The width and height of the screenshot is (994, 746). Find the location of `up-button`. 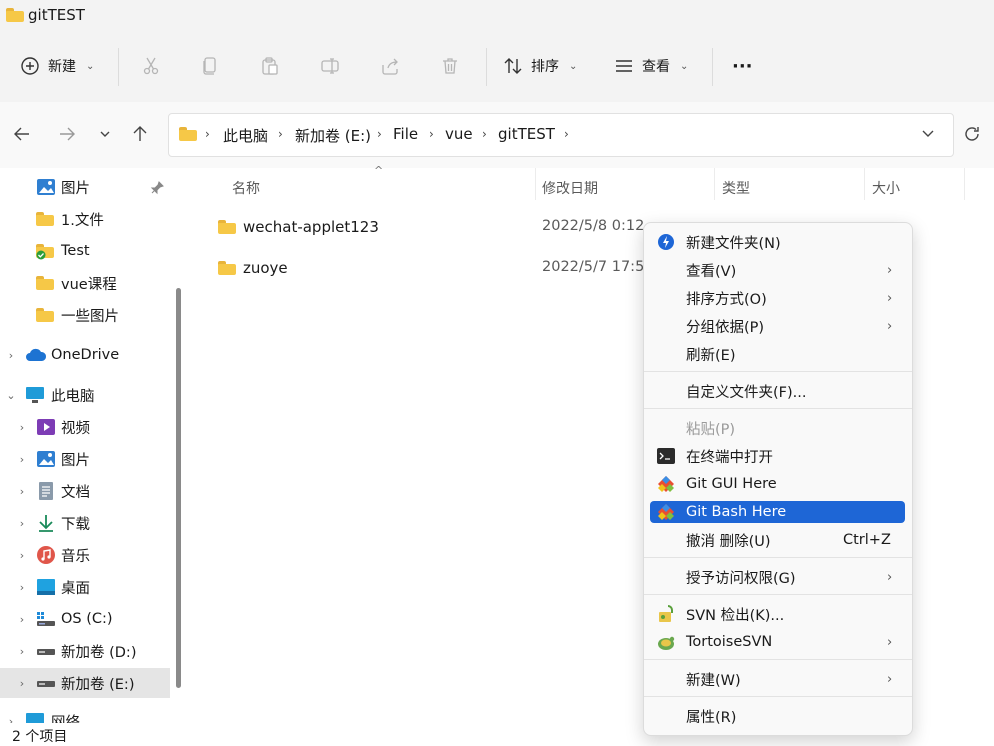

up-button is located at coordinates (140, 134).